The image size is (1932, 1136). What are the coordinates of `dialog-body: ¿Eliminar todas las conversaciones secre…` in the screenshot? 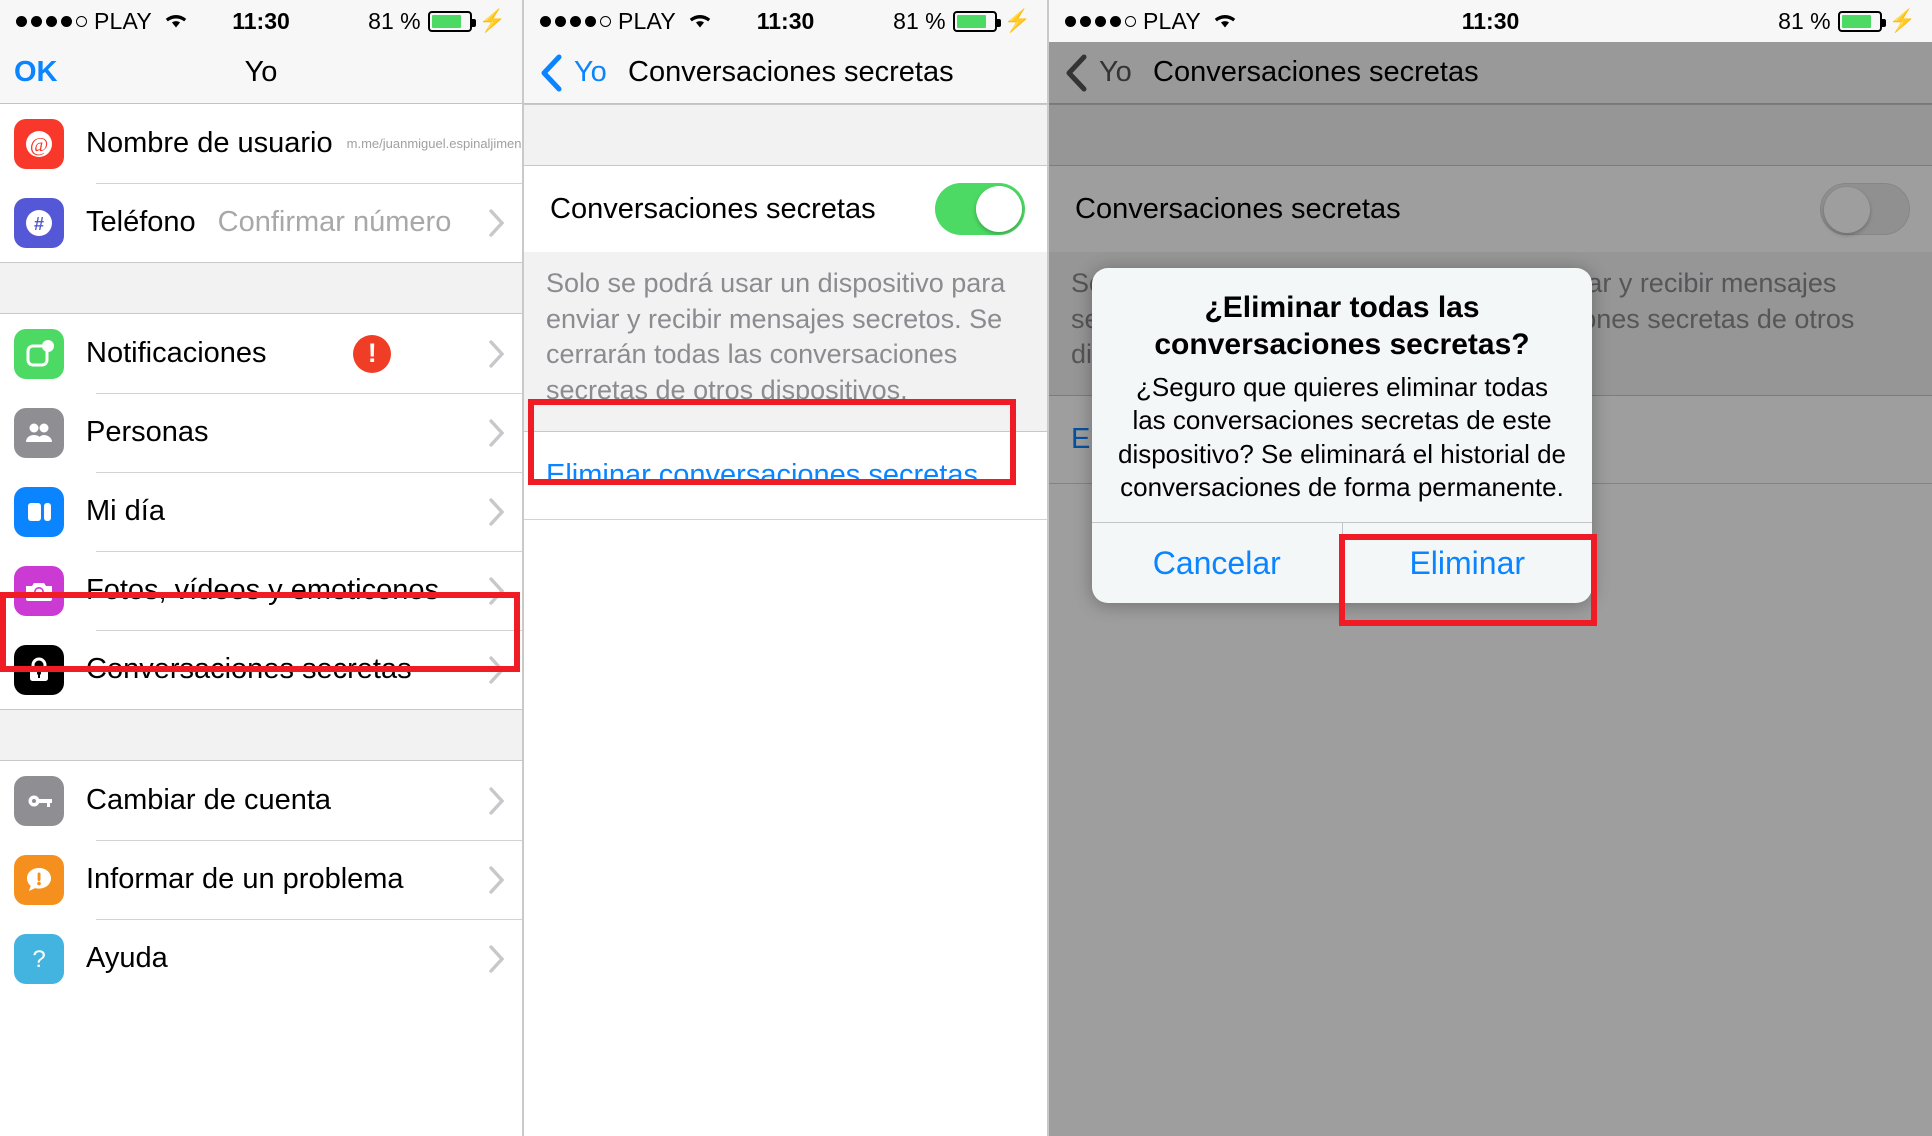 It's located at (1342, 395).